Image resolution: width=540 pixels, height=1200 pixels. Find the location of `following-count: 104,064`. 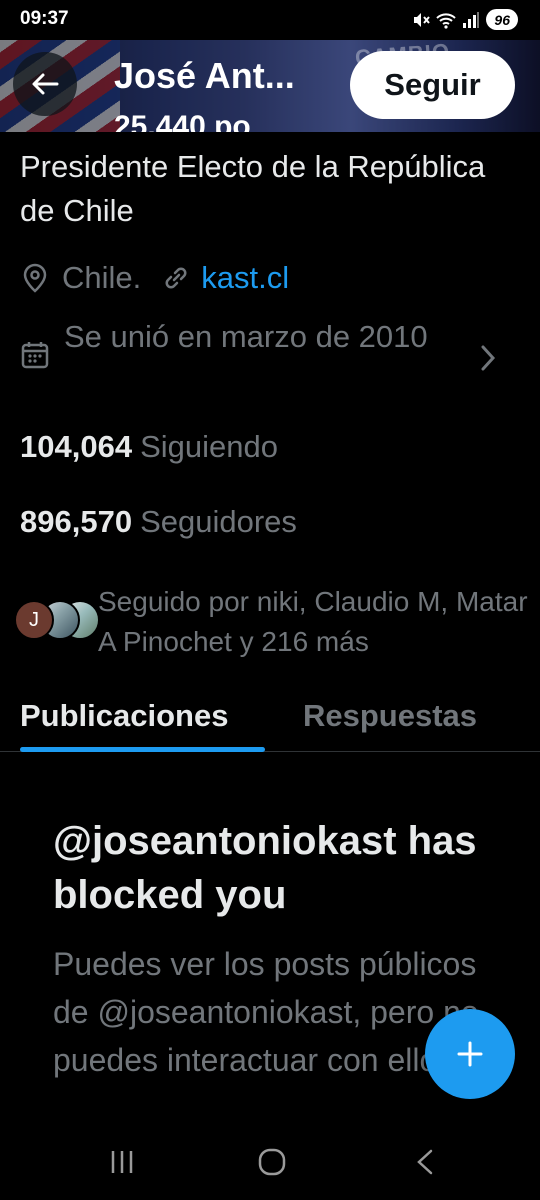

following-count: 104,064 is located at coordinates (76, 446).